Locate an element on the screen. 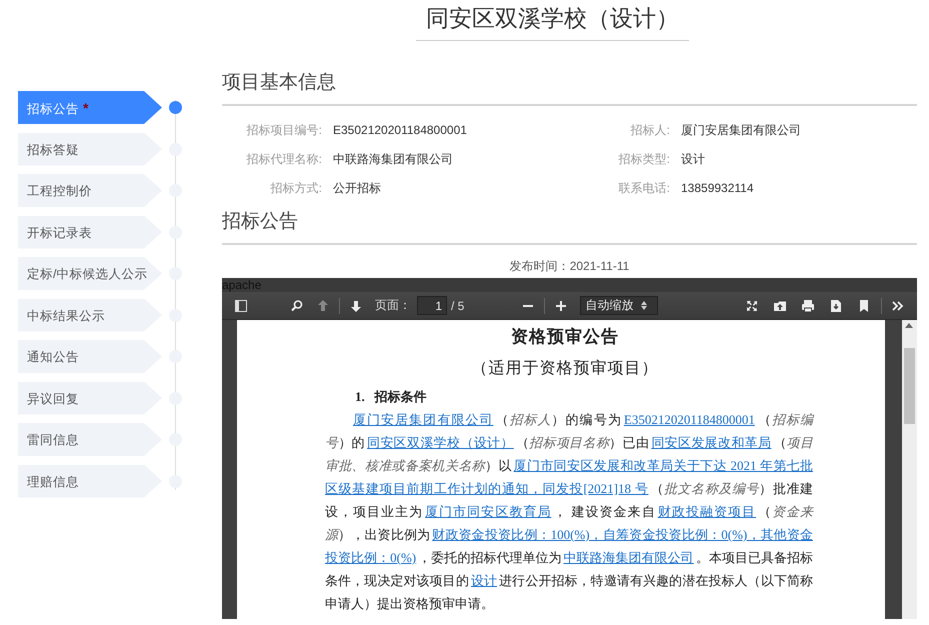  step-tab: 中标结果公示 is located at coordinates (90, 315).